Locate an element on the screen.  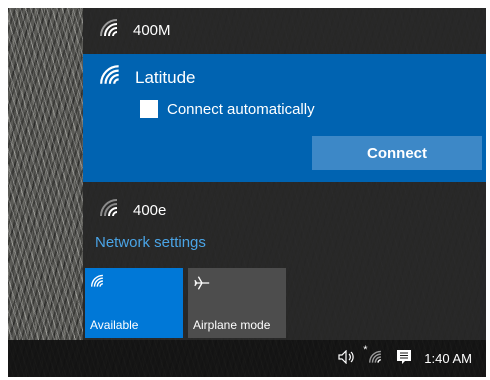
airplane-mode-tile: Airplane mode is located at coordinates (237, 303).